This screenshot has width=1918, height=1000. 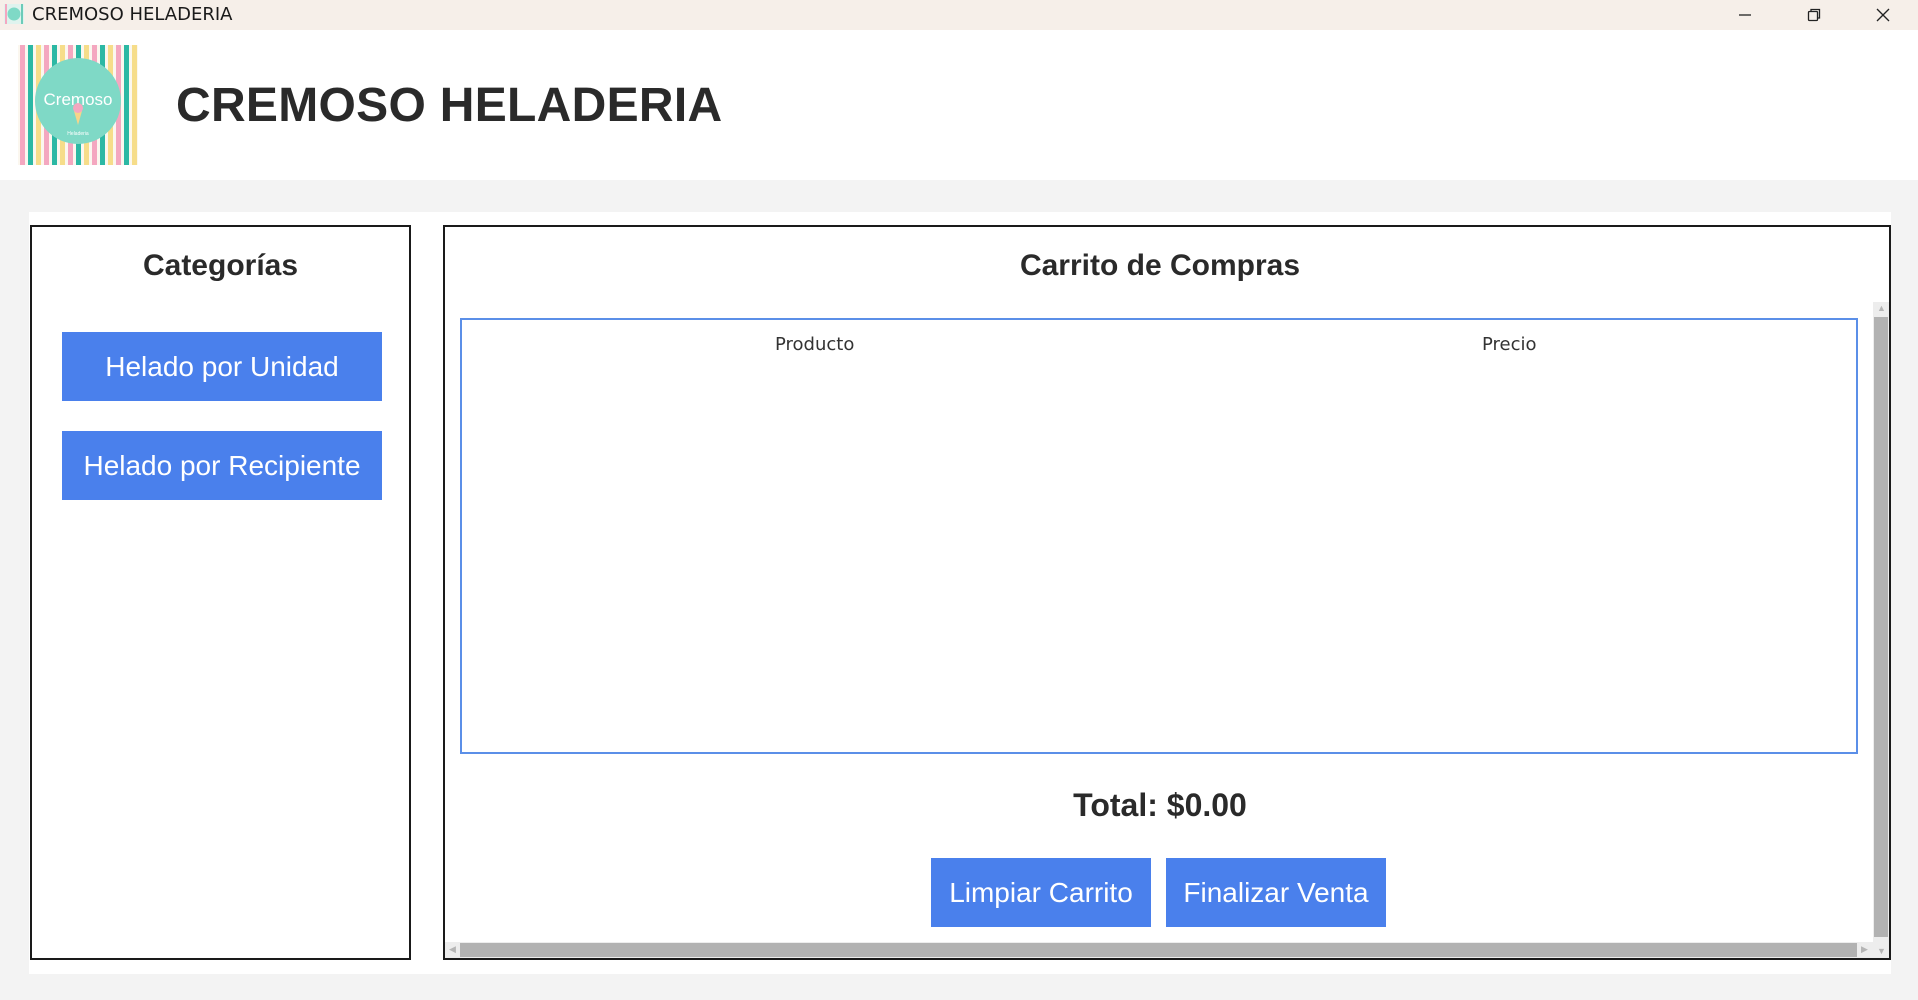 What do you see at coordinates (14, 14) in the screenshot?
I see `app-icon` at bounding box center [14, 14].